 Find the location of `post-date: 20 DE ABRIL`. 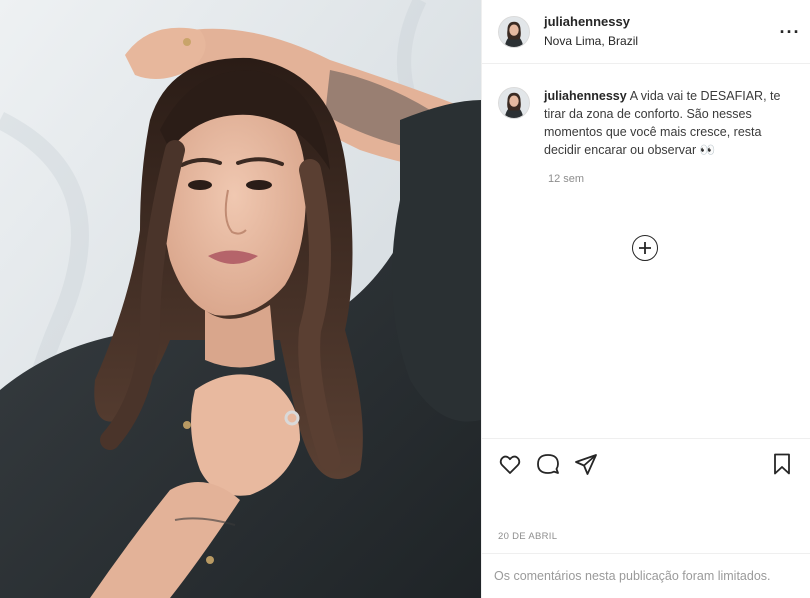

post-date: 20 DE ABRIL is located at coordinates (527, 536).